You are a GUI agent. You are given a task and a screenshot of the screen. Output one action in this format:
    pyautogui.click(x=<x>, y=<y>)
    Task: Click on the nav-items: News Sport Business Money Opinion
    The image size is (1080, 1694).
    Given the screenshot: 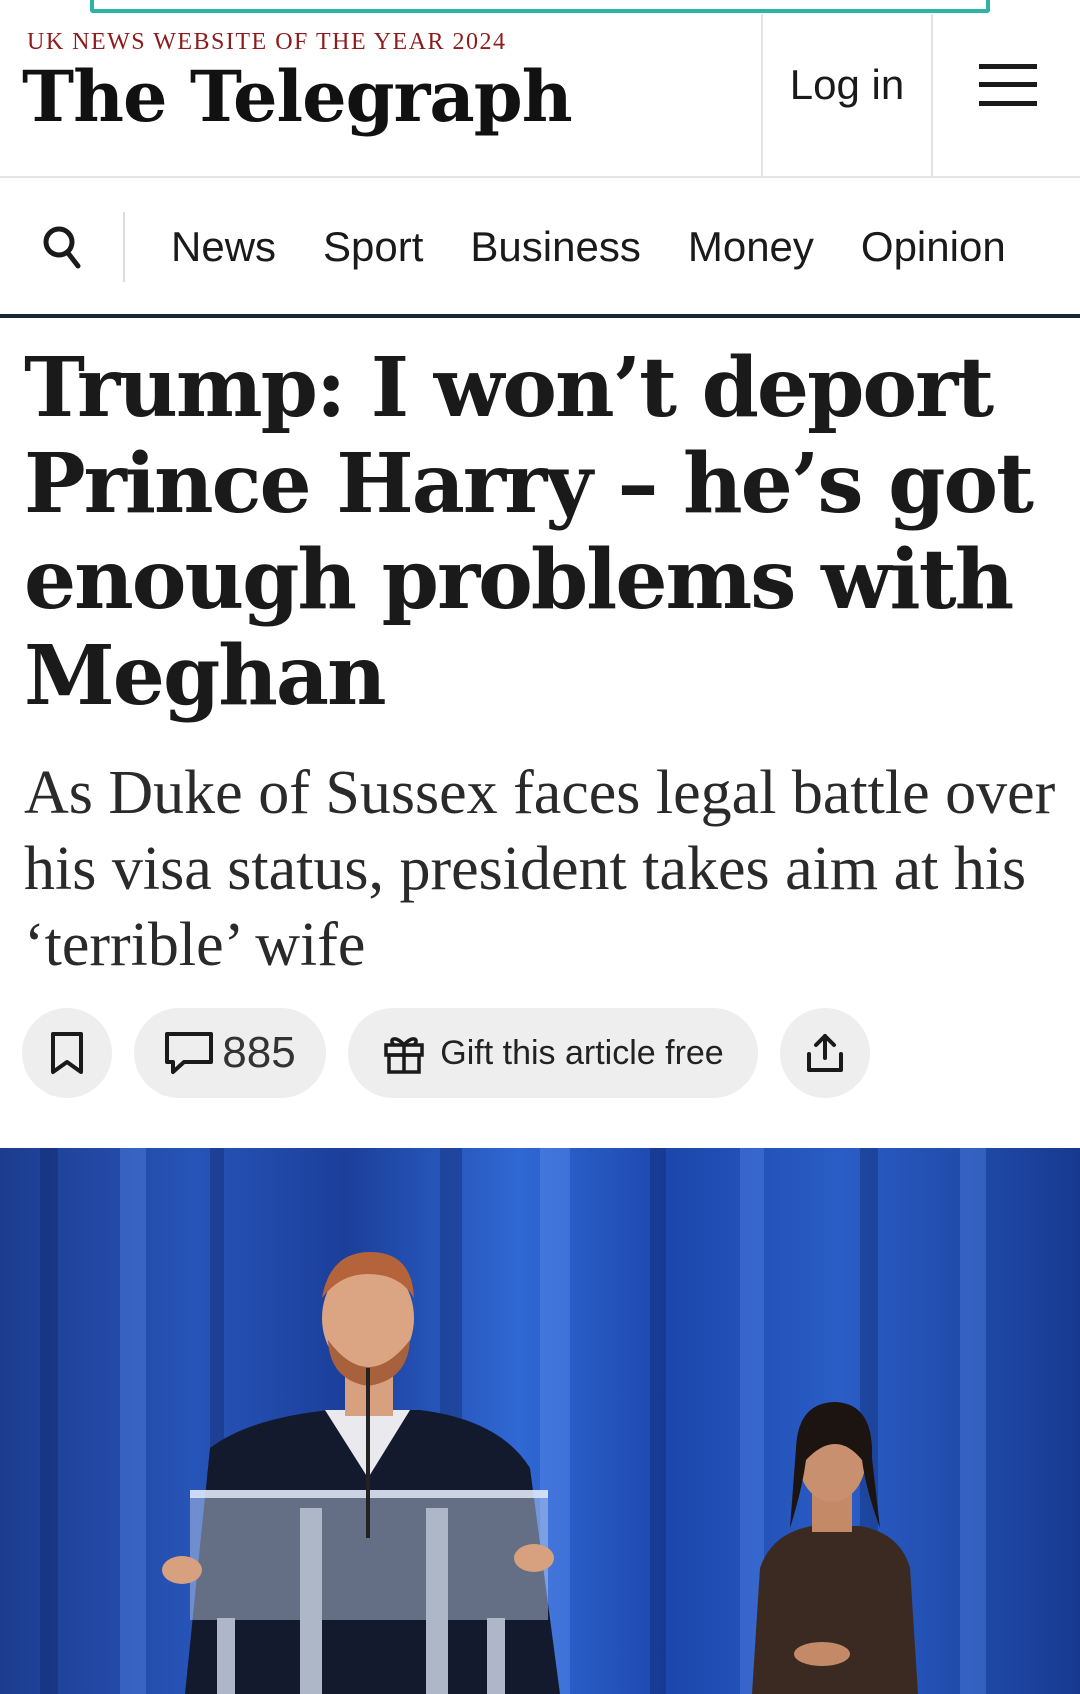 What is the action you would take?
    pyautogui.click(x=602, y=247)
    